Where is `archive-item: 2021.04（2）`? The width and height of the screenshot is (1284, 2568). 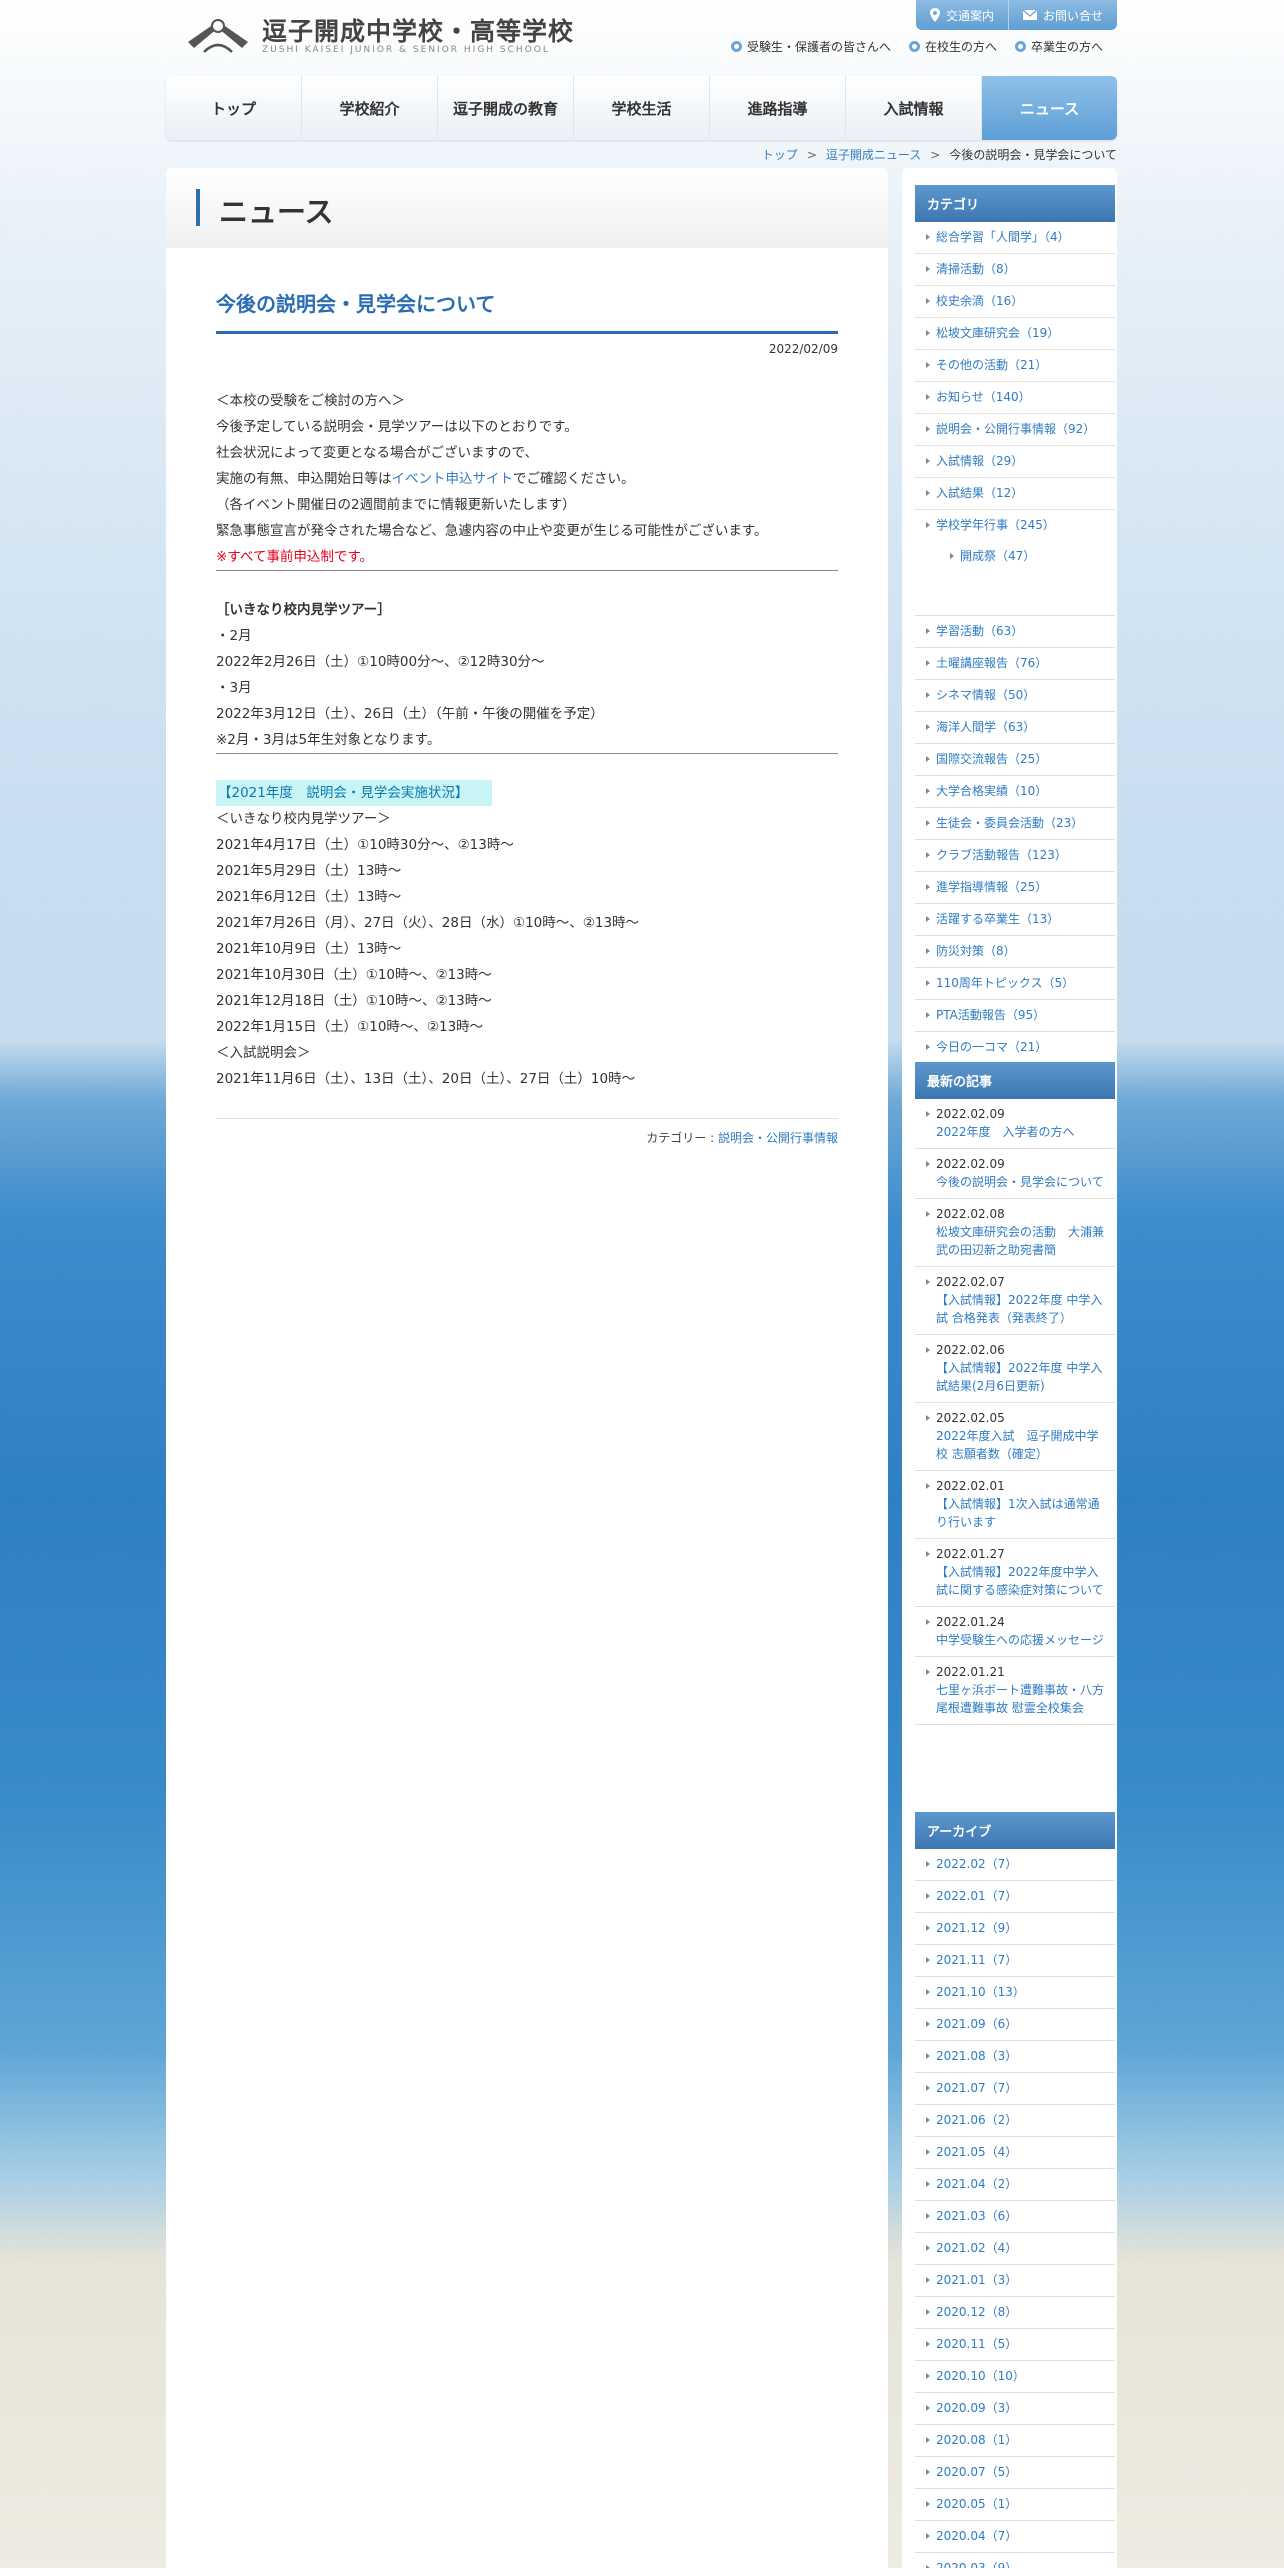 archive-item: 2021.04（2） is located at coordinates (1015, 2185).